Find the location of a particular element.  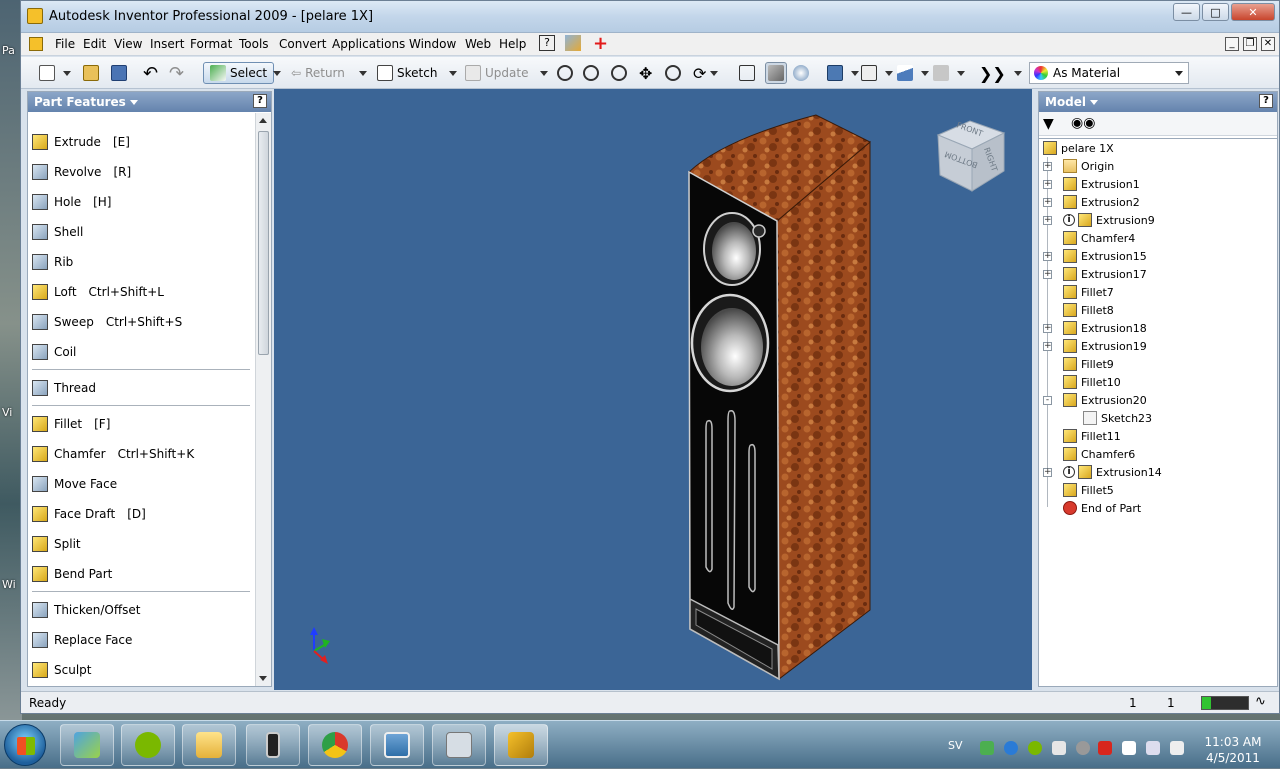

feature-coil: Coil is located at coordinates (54, 352).